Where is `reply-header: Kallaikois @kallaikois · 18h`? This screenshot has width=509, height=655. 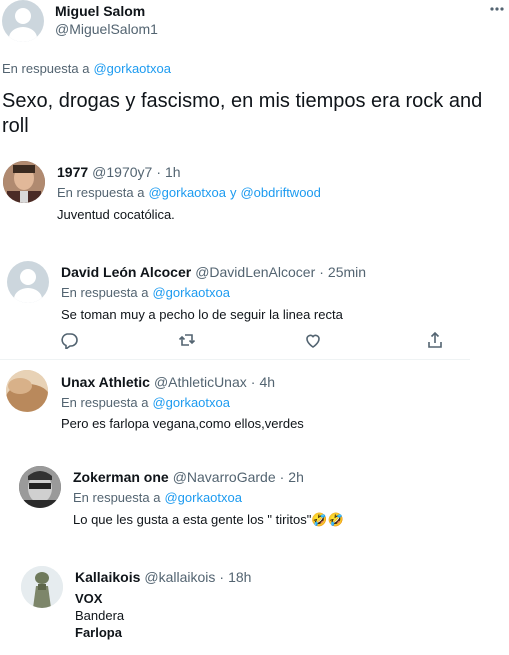
reply-header: Kallaikois @kallaikois · 18h is located at coordinates (165, 577).